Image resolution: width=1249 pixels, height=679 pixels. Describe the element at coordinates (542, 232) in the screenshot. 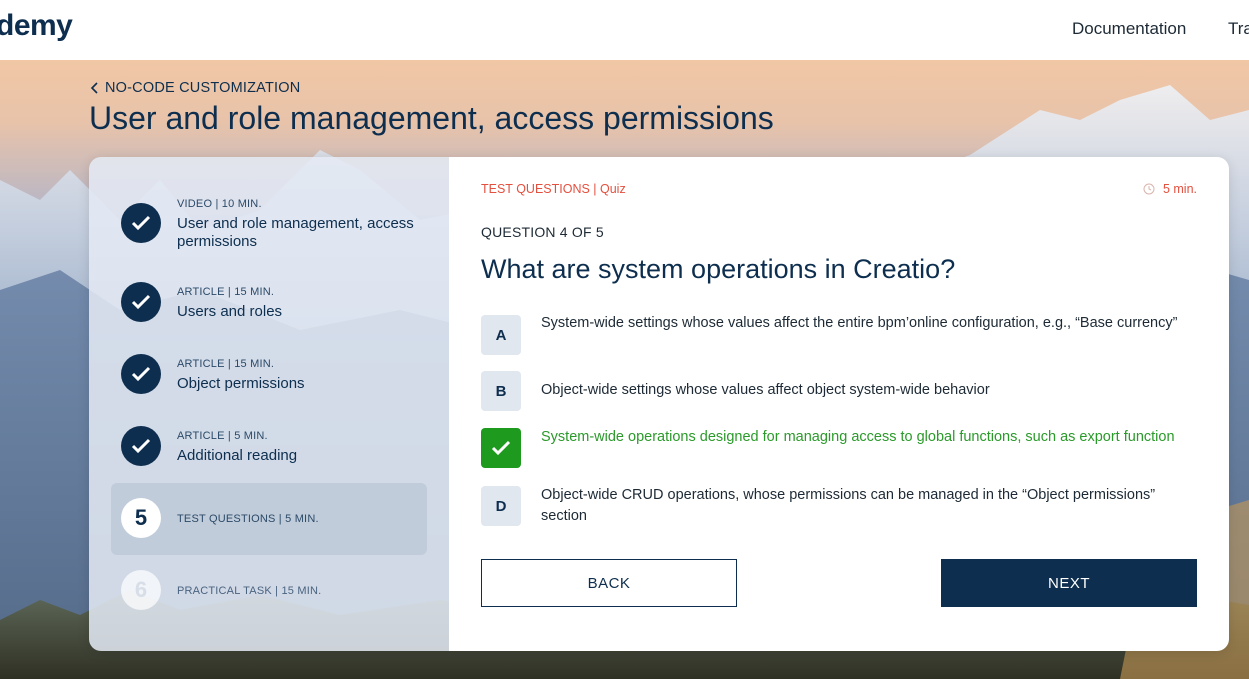

I see `question-counter: QUESTION 4 OF 5` at that location.